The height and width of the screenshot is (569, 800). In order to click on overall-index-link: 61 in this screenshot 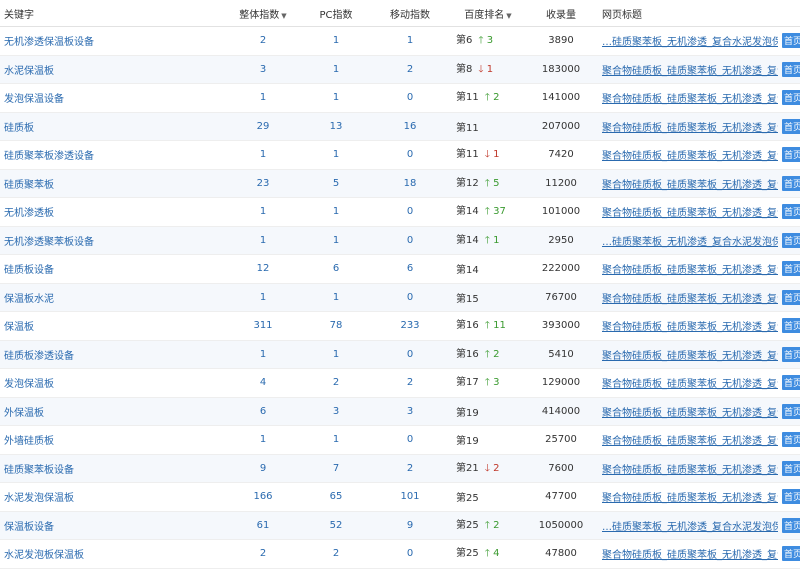, I will do `click(263, 525)`.